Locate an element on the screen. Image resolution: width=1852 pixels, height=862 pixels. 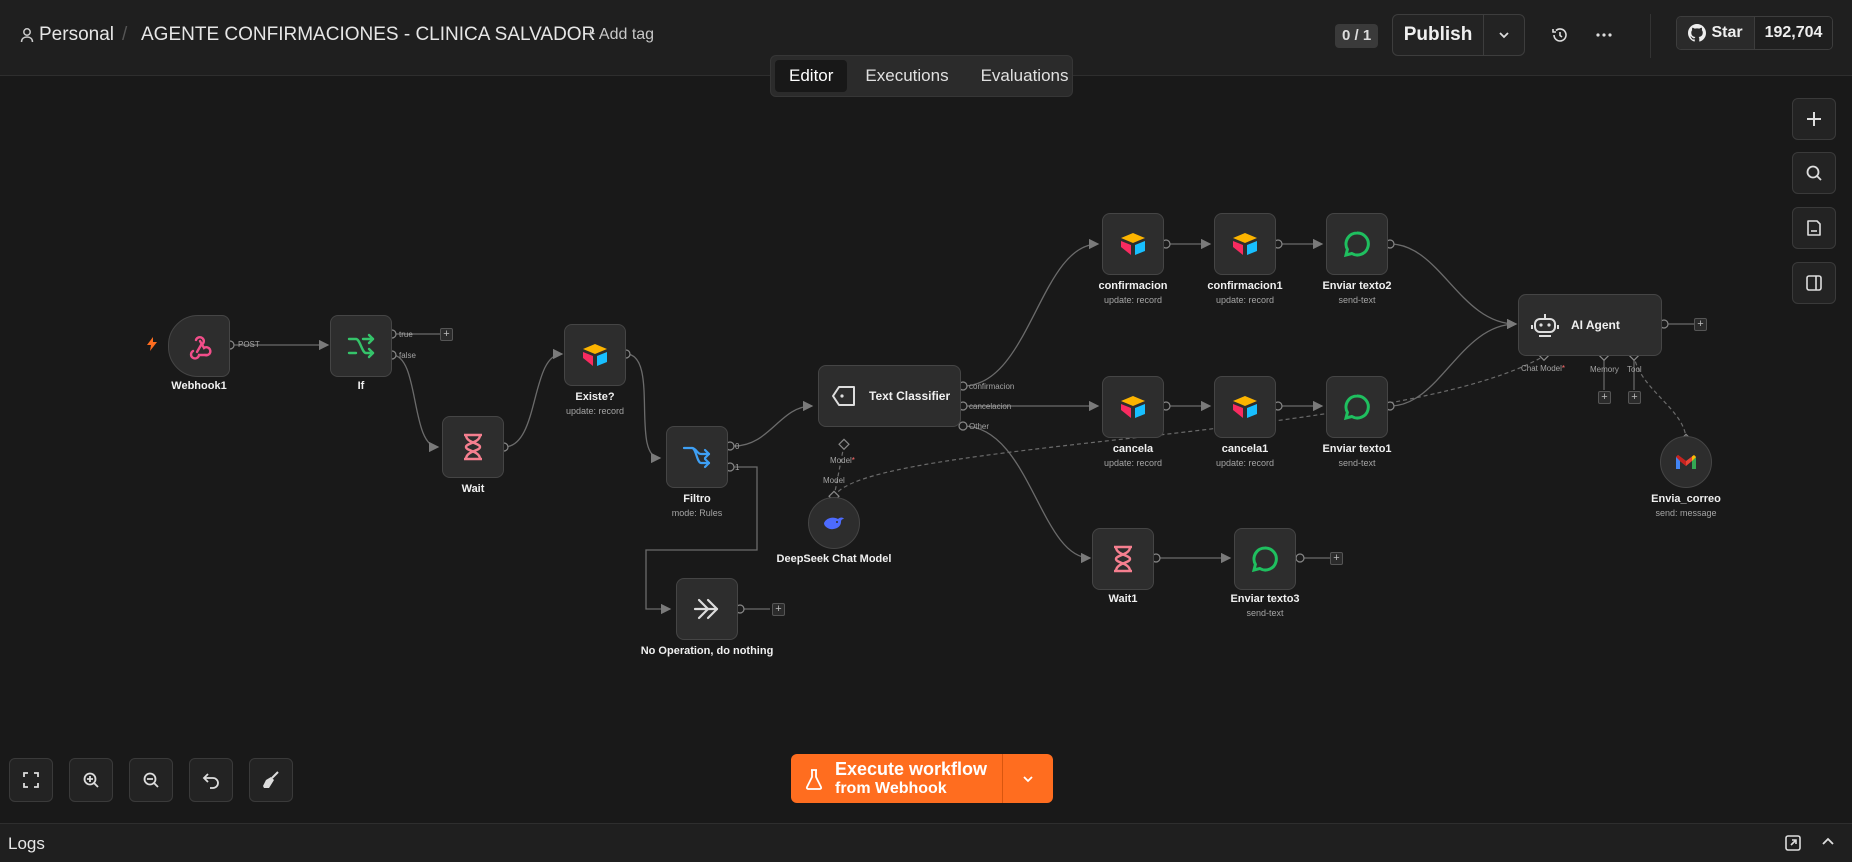
add-node-enviar-texto3: + is located at coordinates (1336, 558).